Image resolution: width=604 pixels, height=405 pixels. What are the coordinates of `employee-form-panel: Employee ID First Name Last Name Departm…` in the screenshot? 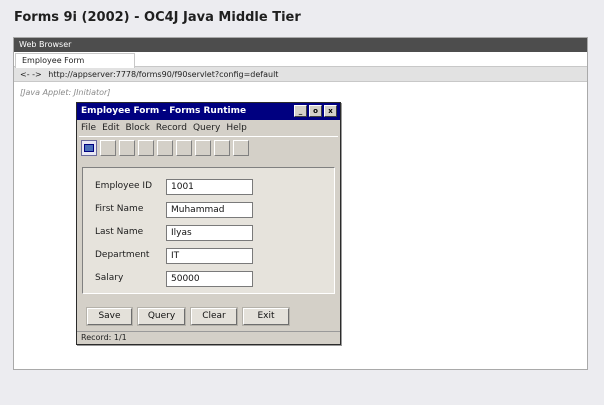 It's located at (208, 230).